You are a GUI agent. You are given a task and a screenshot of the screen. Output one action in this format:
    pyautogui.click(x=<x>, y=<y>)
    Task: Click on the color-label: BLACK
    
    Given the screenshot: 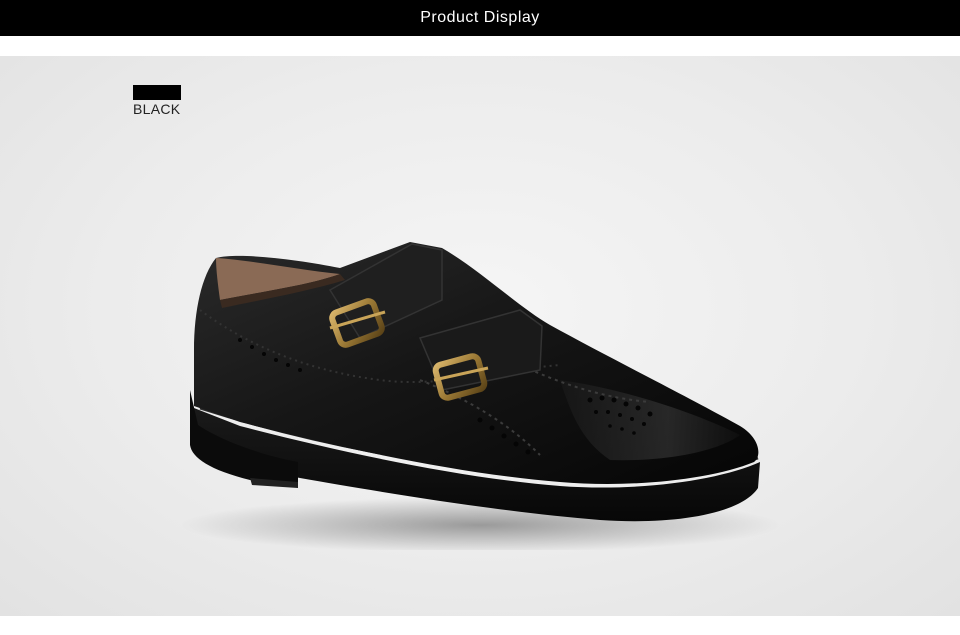 What is the action you would take?
    pyautogui.click(x=157, y=109)
    